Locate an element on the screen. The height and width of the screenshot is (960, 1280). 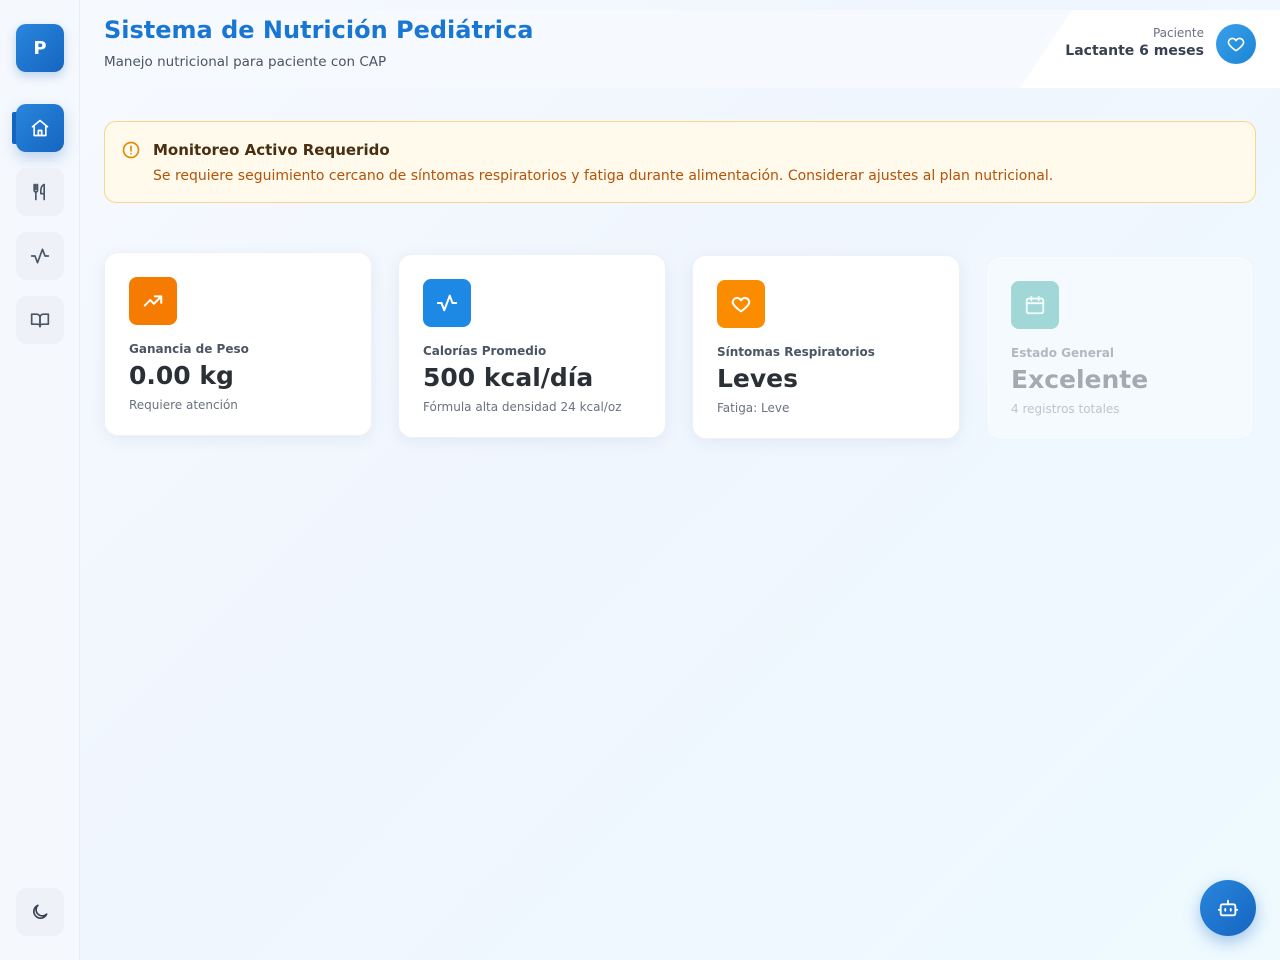
moon-icon is located at coordinates (40, 911).